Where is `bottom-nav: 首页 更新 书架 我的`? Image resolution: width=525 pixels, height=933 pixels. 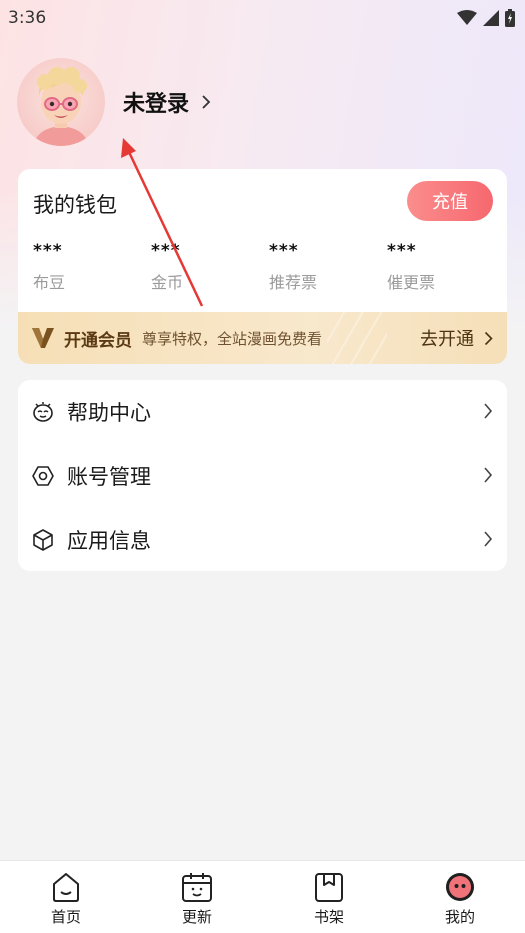
bottom-nav: 首页 更新 书架 我的 is located at coordinates (262, 896).